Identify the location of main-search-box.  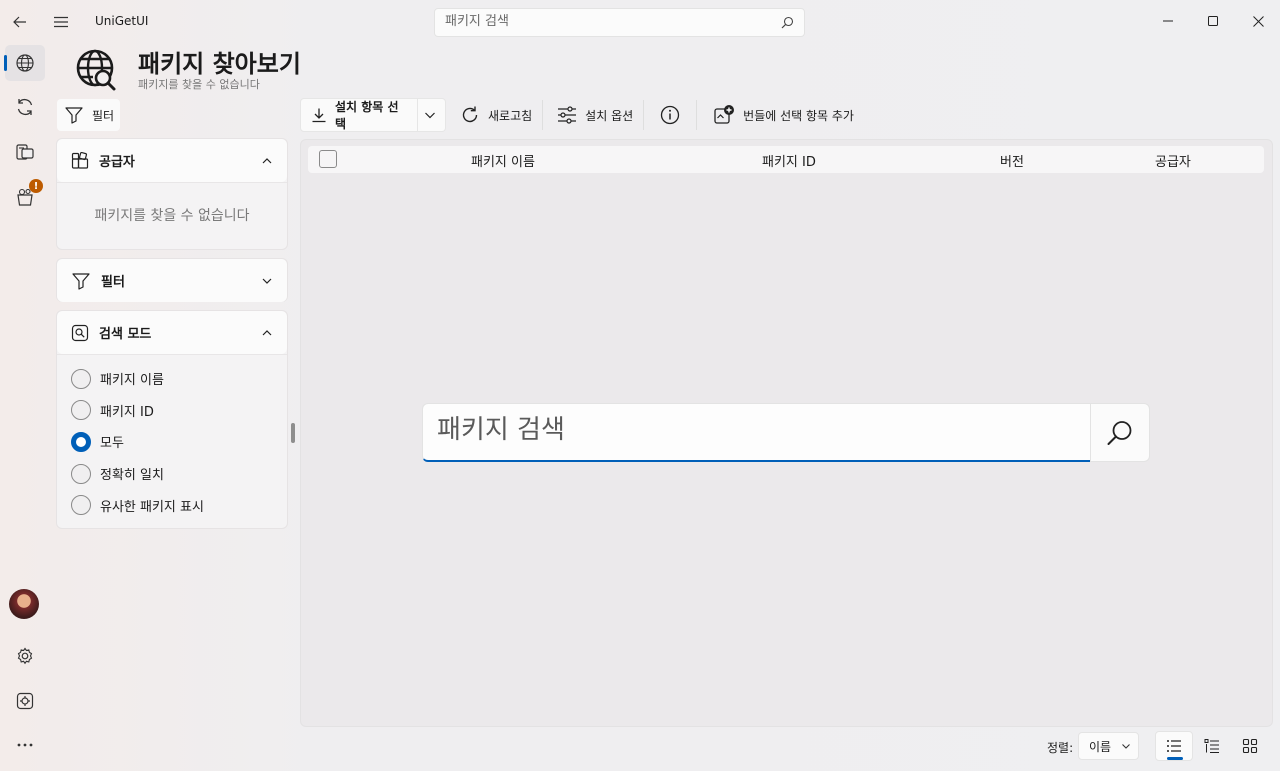
(756, 432).